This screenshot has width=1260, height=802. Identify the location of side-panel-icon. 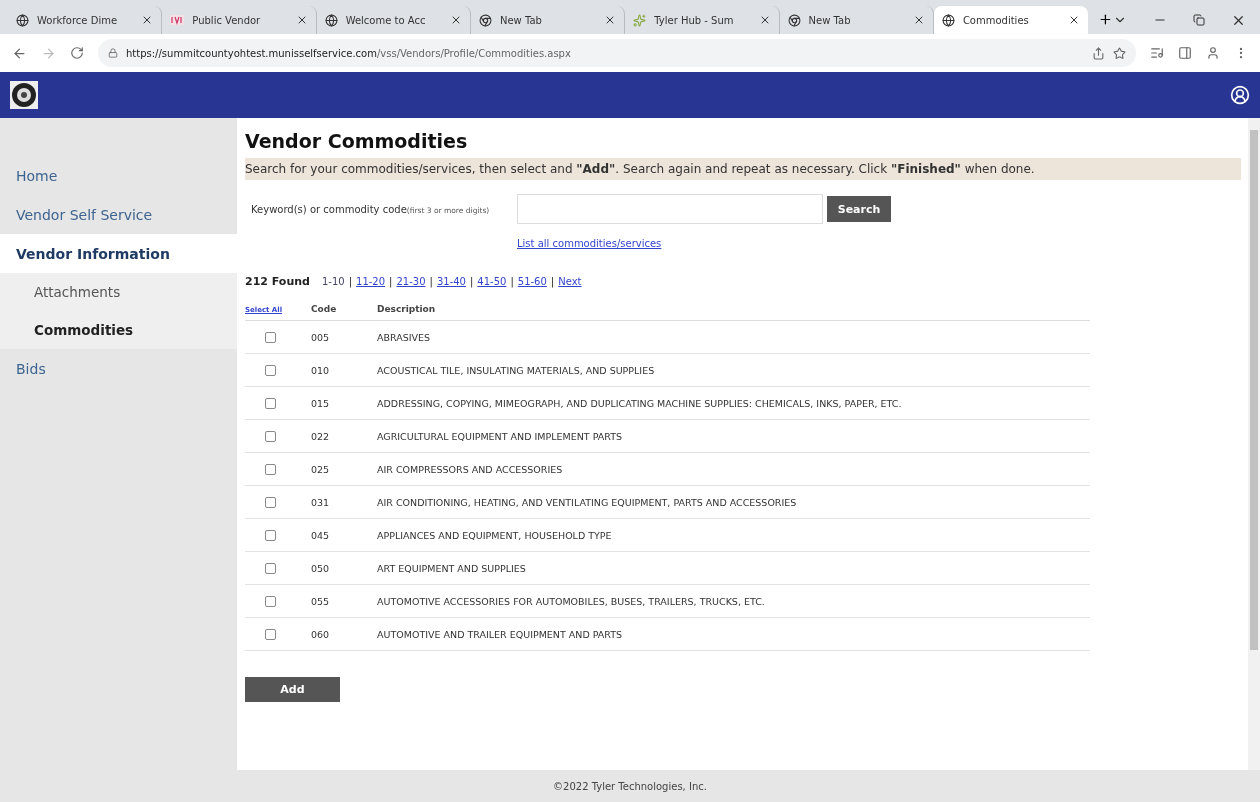
(1185, 53).